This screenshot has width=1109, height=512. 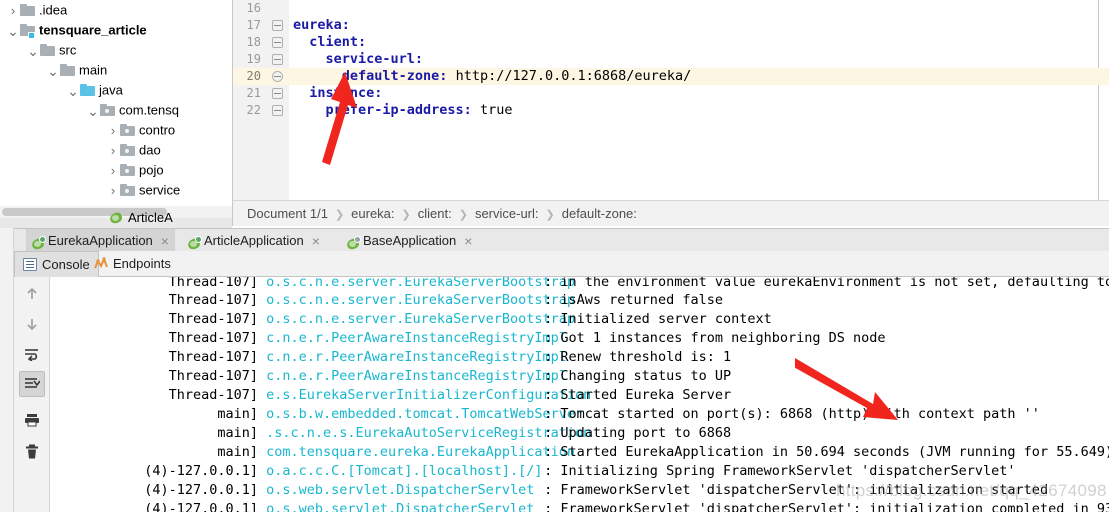 I want to click on print-icon, so click(x=32, y=420).